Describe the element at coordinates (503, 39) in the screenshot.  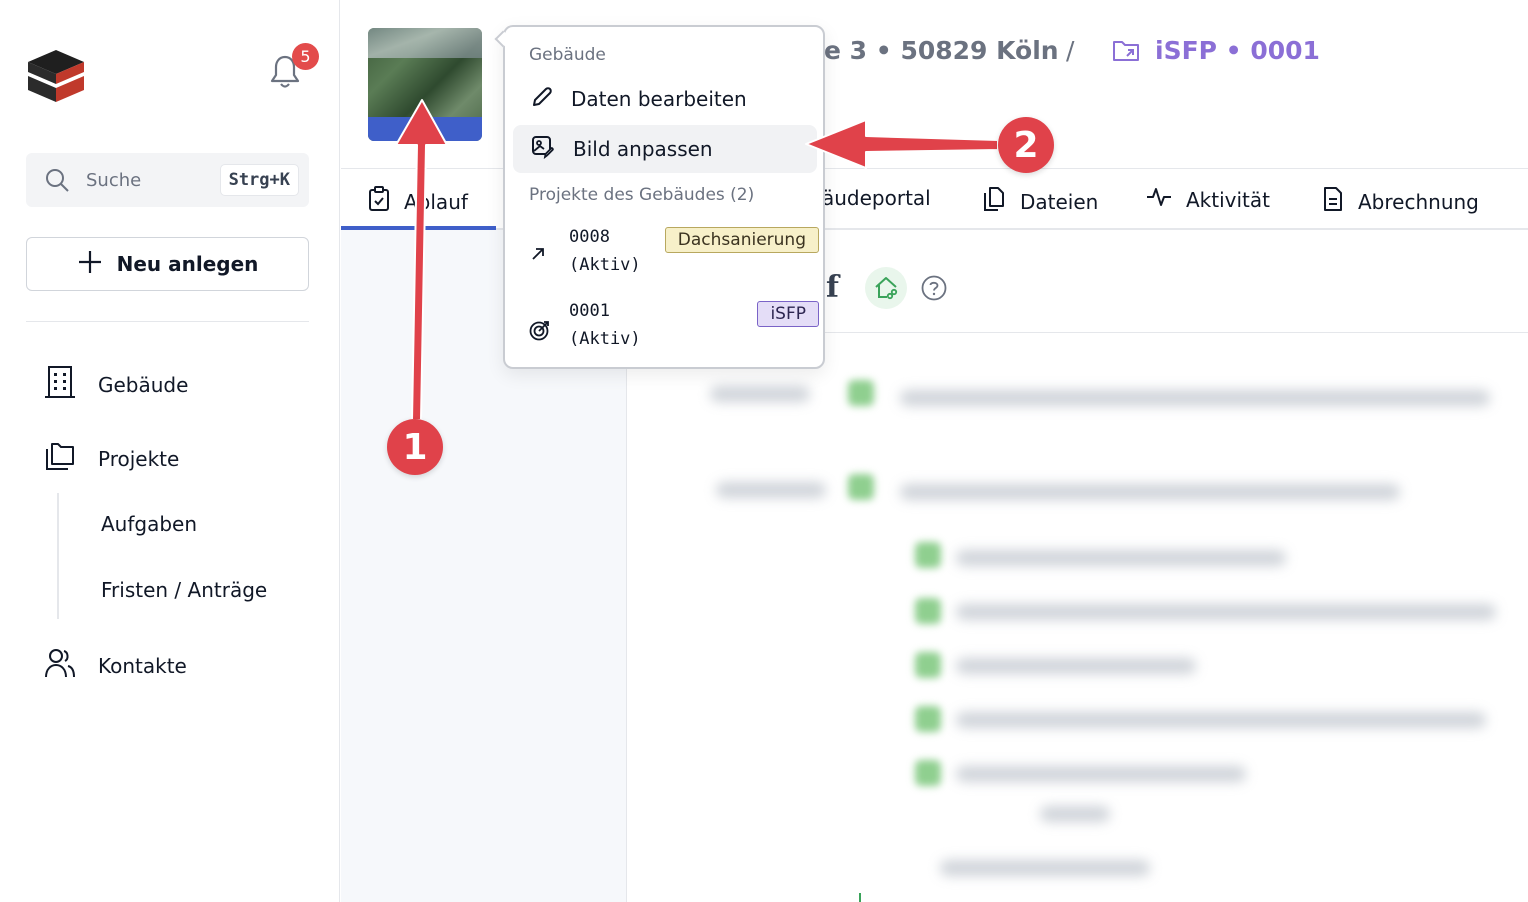
I see `popover-caret` at that location.